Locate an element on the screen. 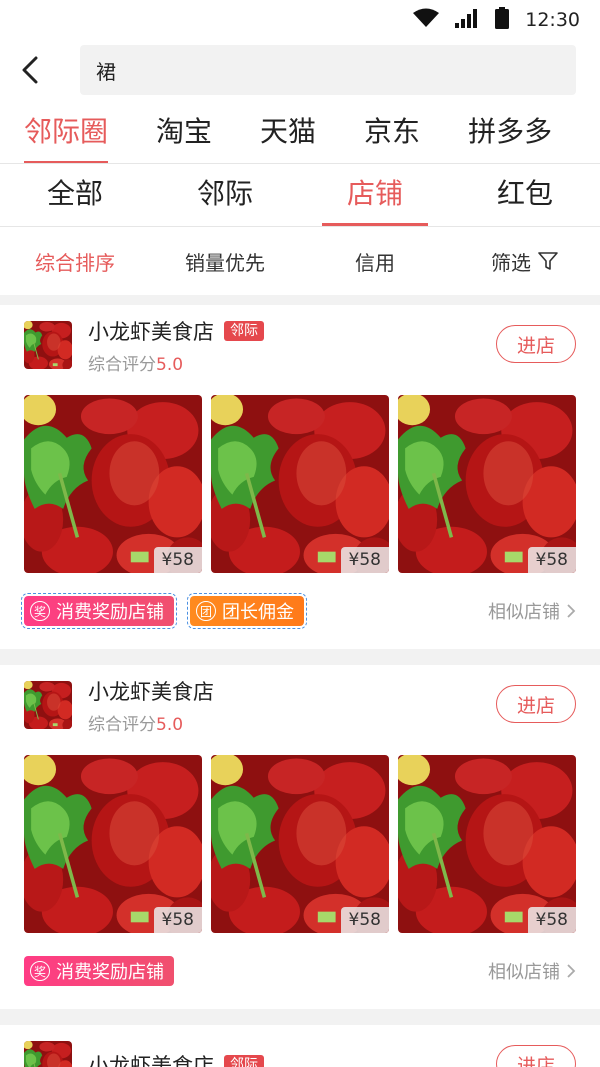  sort-overall: 综合排序 is located at coordinates (75, 261).